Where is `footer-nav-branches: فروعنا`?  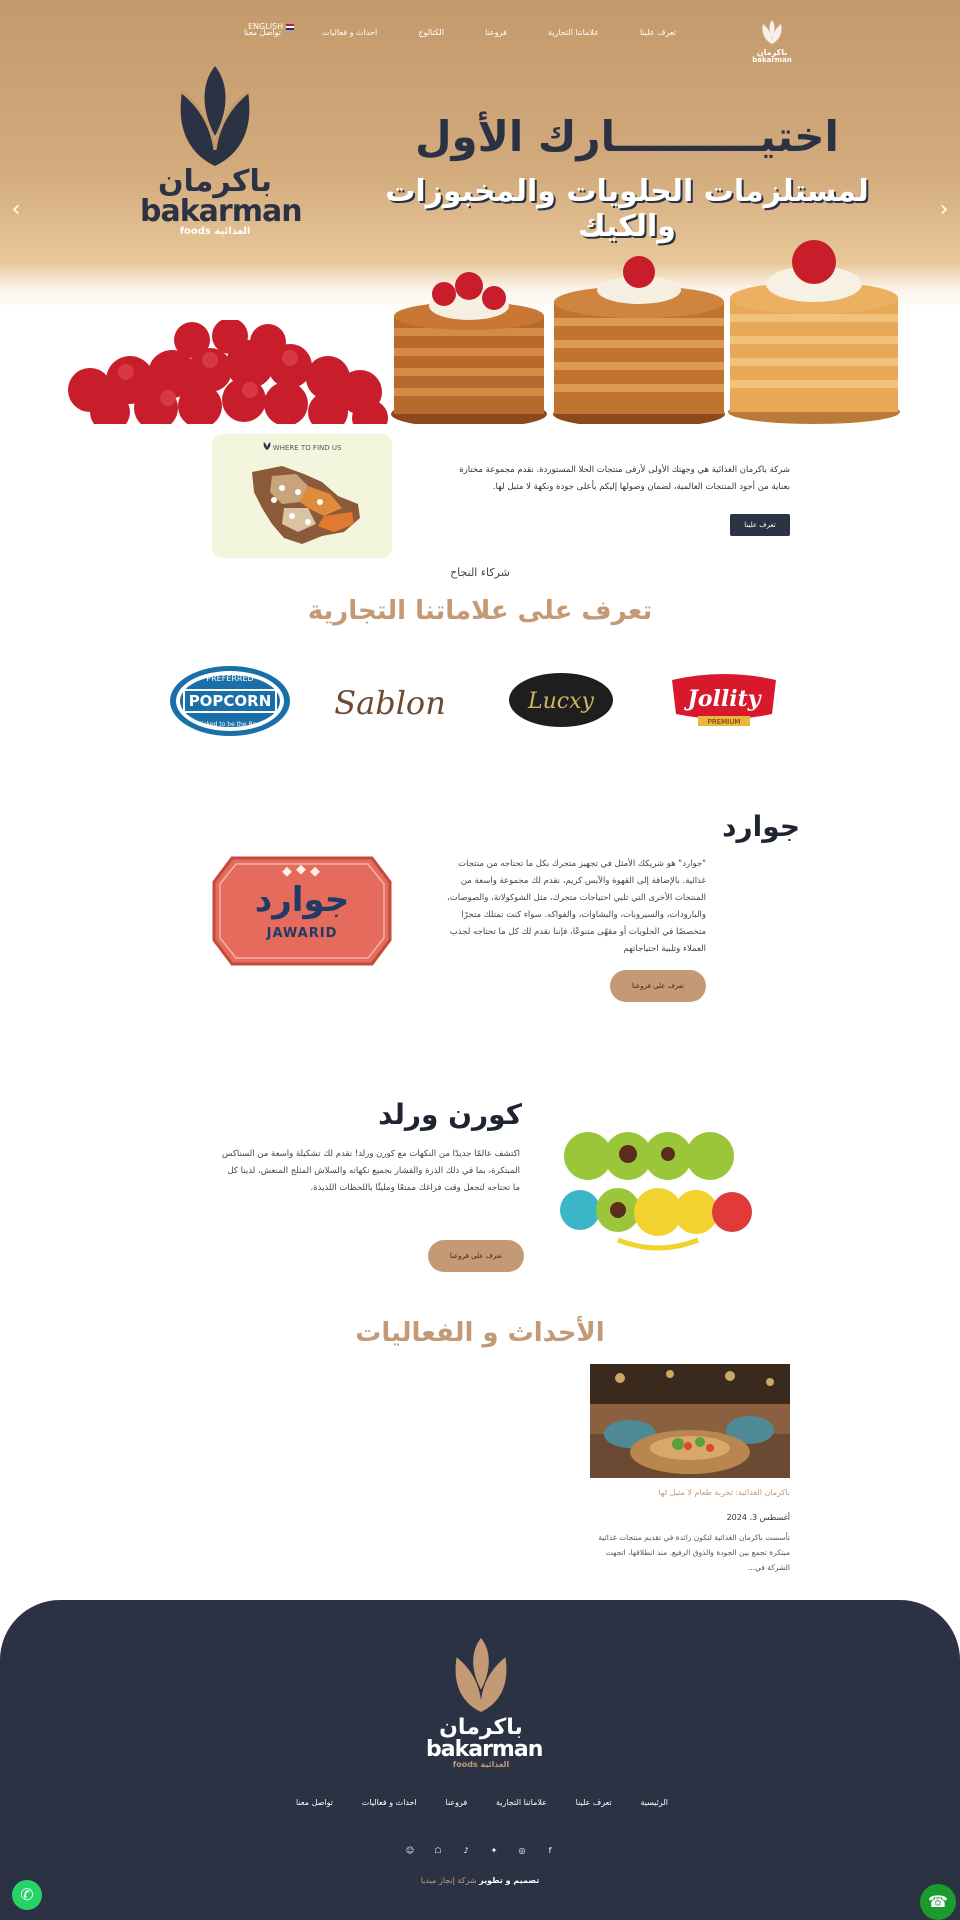 footer-nav-branches: فروعنا is located at coordinates (457, 1802).